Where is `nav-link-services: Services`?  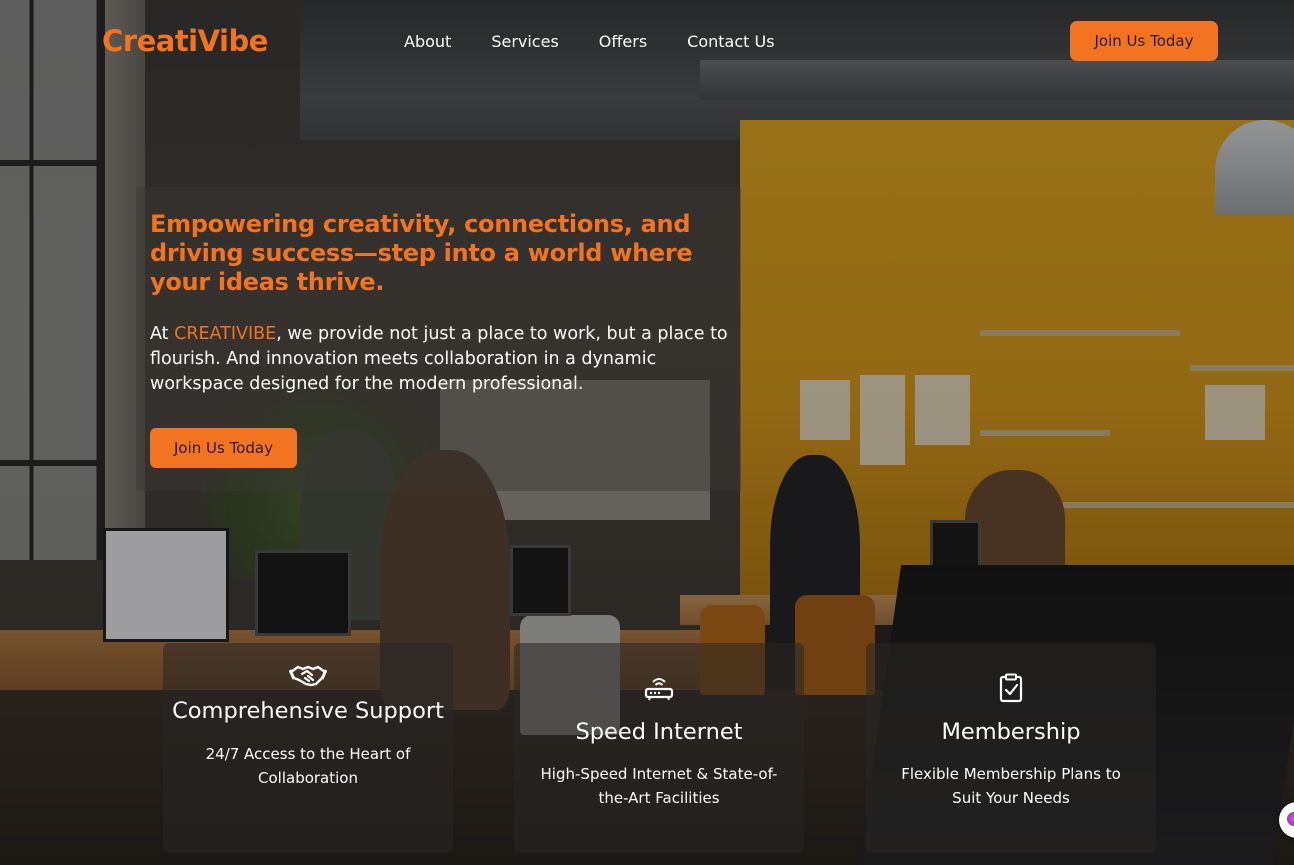
nav-link-services: Services is located at coordinates (524, 41).